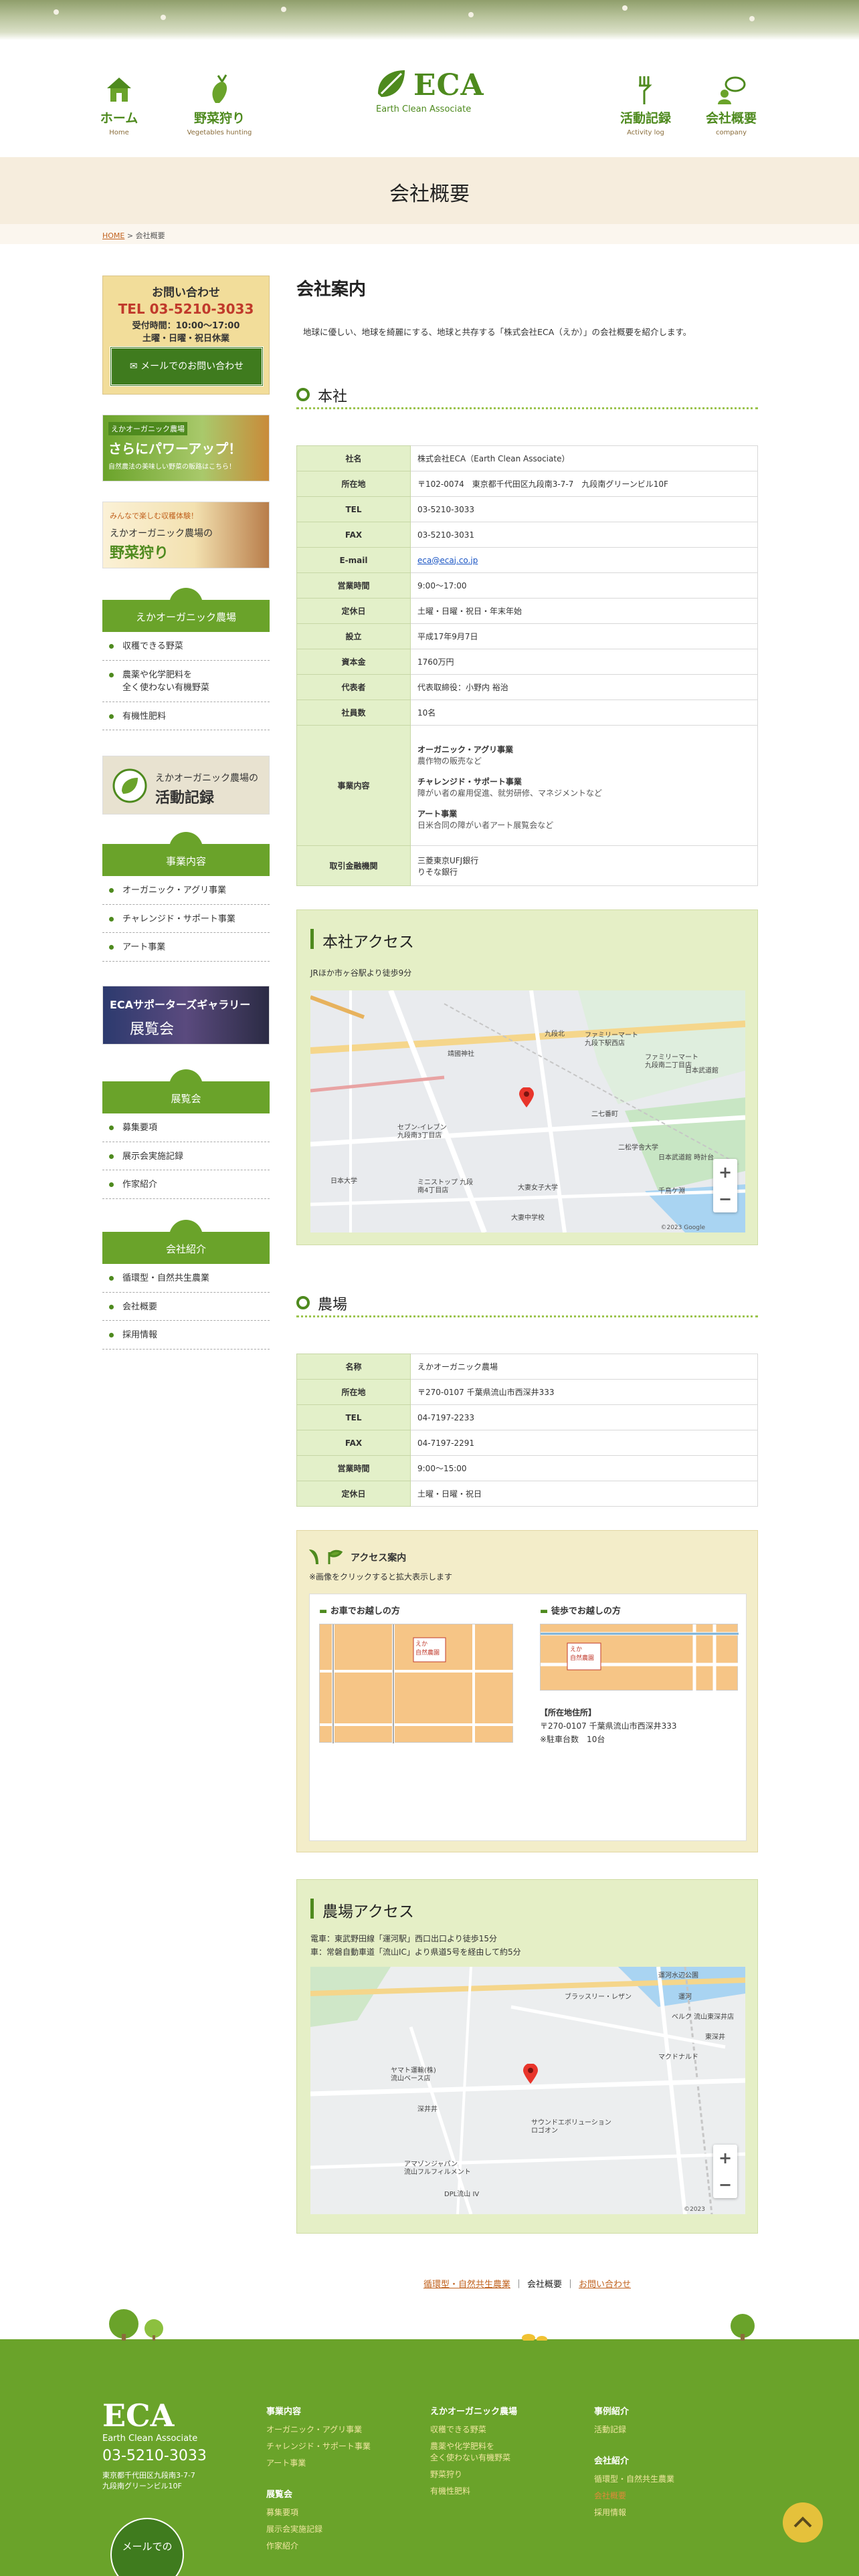  What do you see at coordinates (438, 2168) in the screenshot?
I see `map-label: アマゾンジャパン 流山フルフィルメント` at bounding box center [438, 2168].